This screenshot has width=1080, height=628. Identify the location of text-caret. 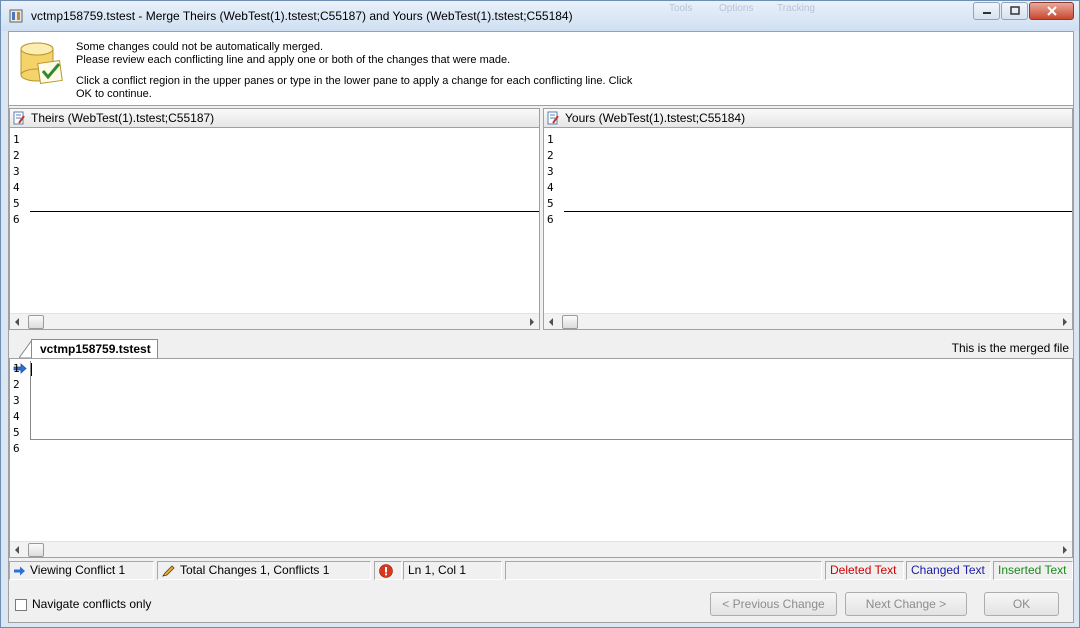
(31, 369).